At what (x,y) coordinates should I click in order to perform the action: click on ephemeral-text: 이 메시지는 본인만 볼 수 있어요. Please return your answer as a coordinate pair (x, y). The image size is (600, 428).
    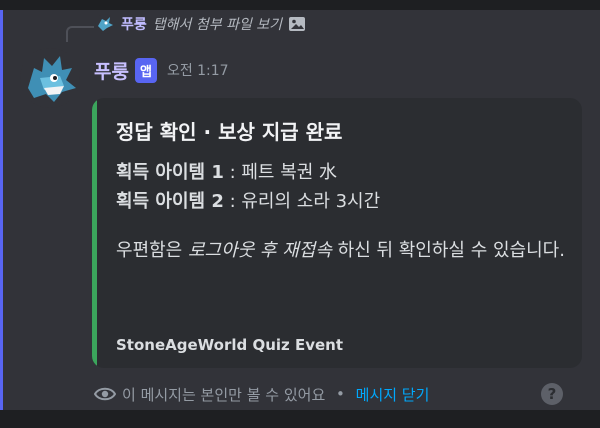
    Looking at the image, I should click on (224, 394).